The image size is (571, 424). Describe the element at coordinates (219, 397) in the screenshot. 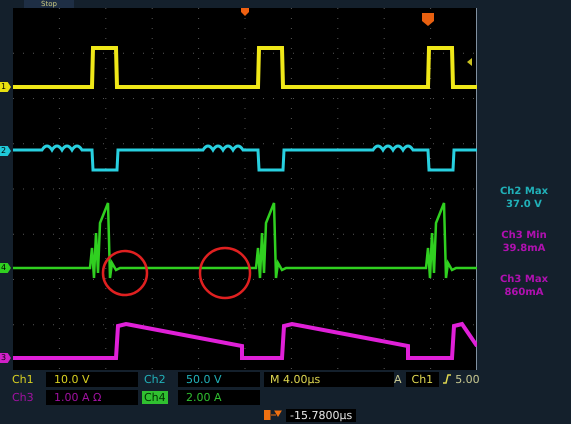

I see `channel-scale: 2.00 A` at that location.